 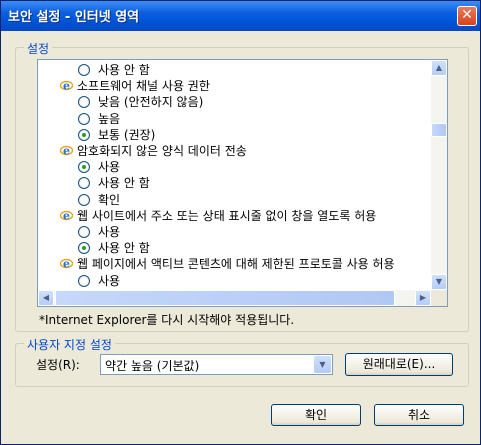 What do you see at coordinates (109, 118) in the screenshot?
I see `setting-option-label: 높음` at bounding box center [109, 118].